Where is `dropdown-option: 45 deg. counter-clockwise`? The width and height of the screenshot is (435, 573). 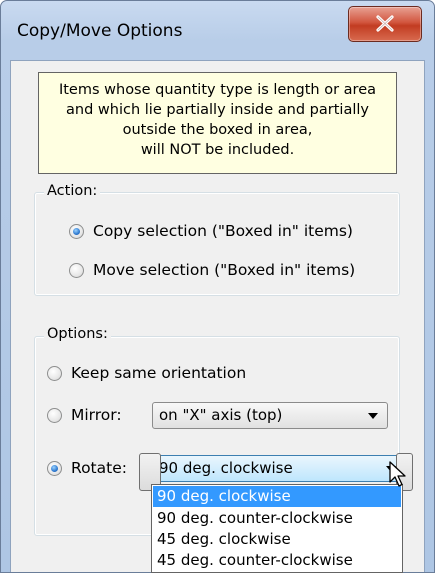
dropdown-option: 45 deg. counter-clockwise is located at coordinates (277, 560).